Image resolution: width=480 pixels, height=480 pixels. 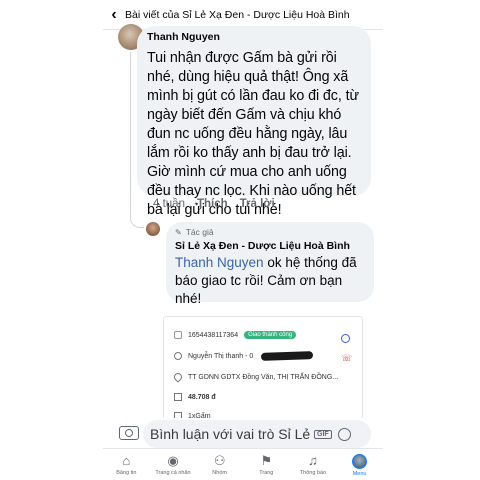 What do you see at coordinates (173, 460) in the screenshot?
I see `profile-icon: ◉` at bounding box center [173, 460].